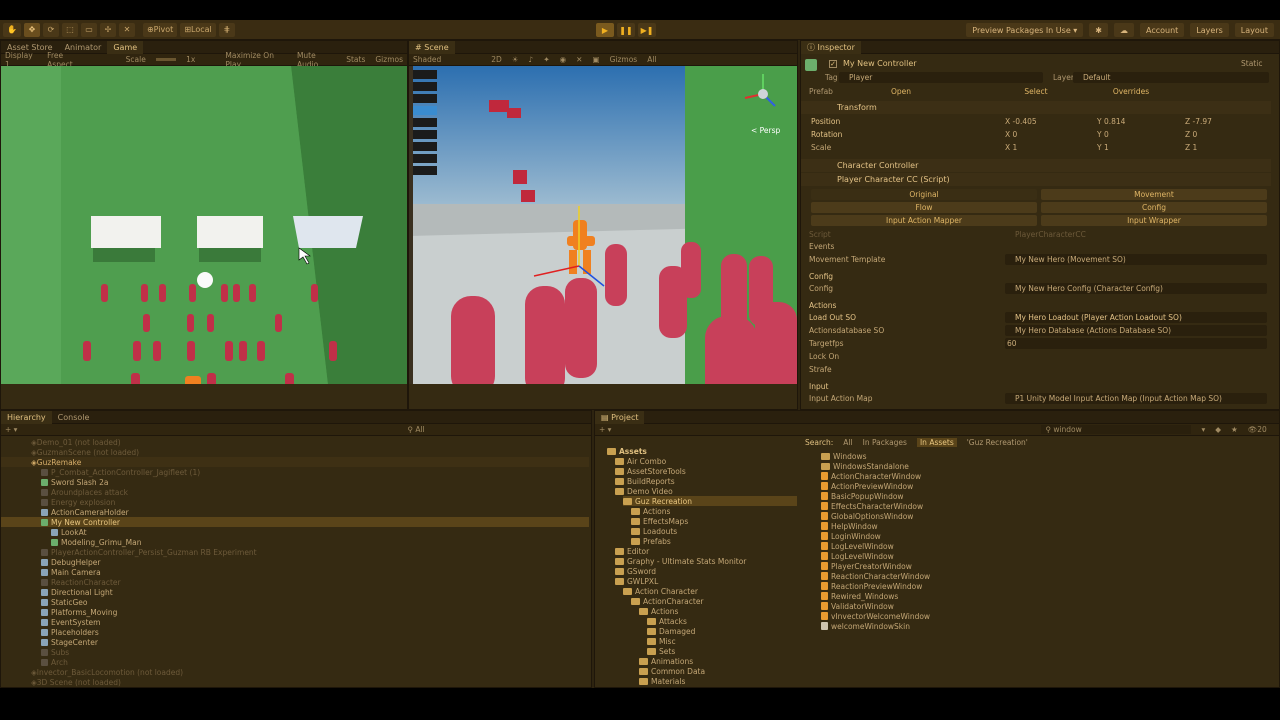  Describe the element at coordinates (620, 417) in the screenshot. I see `tab-project: ▤ Project` at that location.